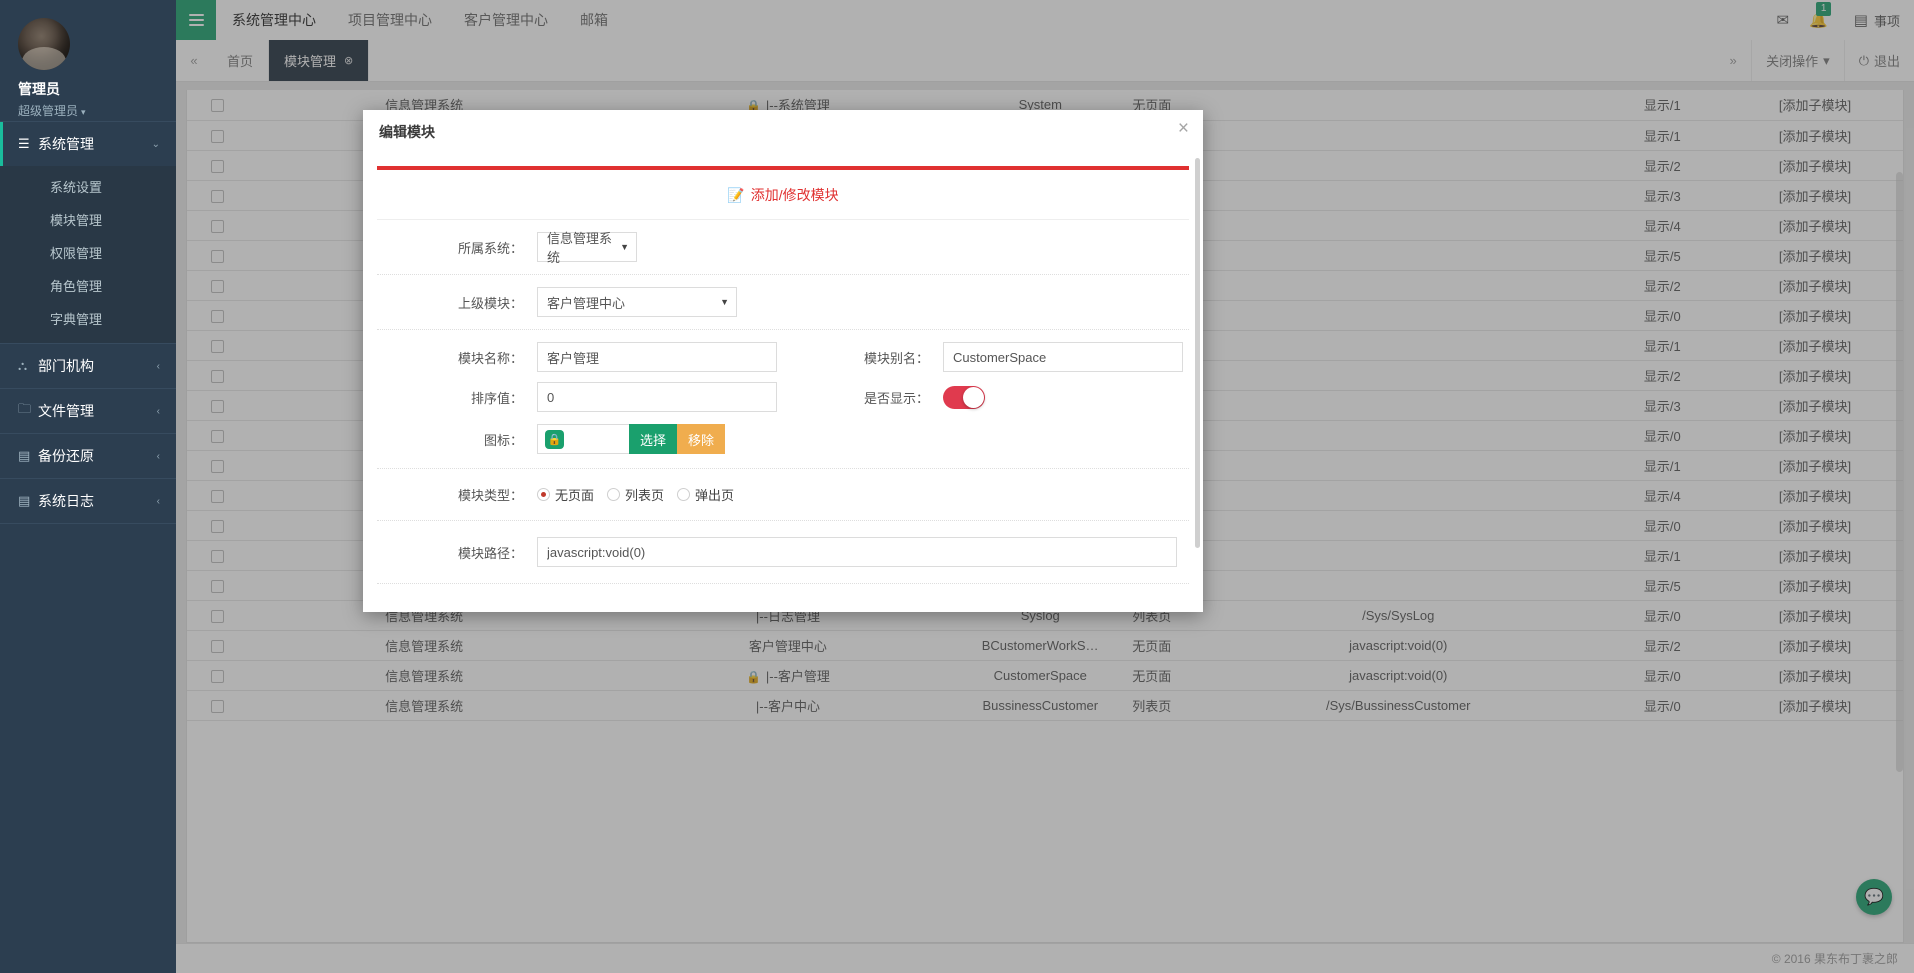  I want to click on user-role: 超级管理员 ▾, so click(97, 110).